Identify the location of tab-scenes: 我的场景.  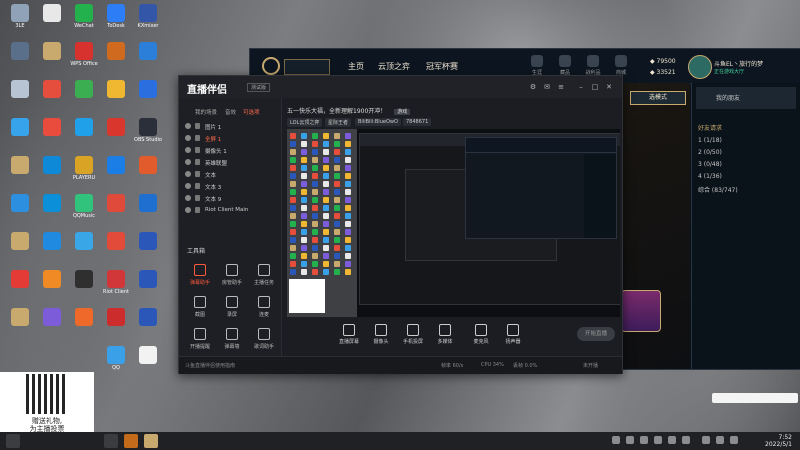
(206, 112).